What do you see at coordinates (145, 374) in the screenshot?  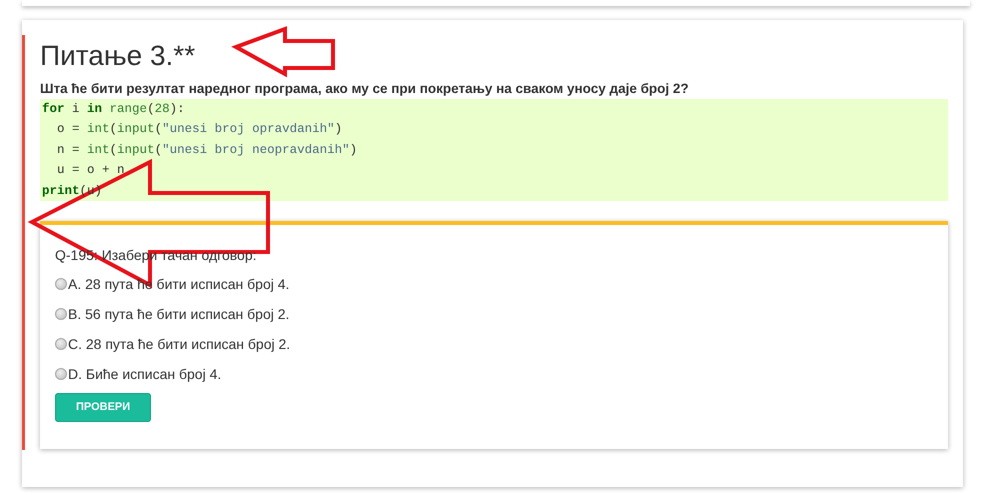 I see `option-label: D. Биће исписан број 4.` at bounding box center [145, 374].